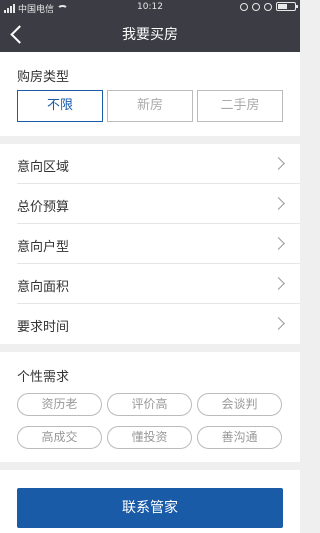  I want to click on tag-experienced: 资历老, so click(59, 404).